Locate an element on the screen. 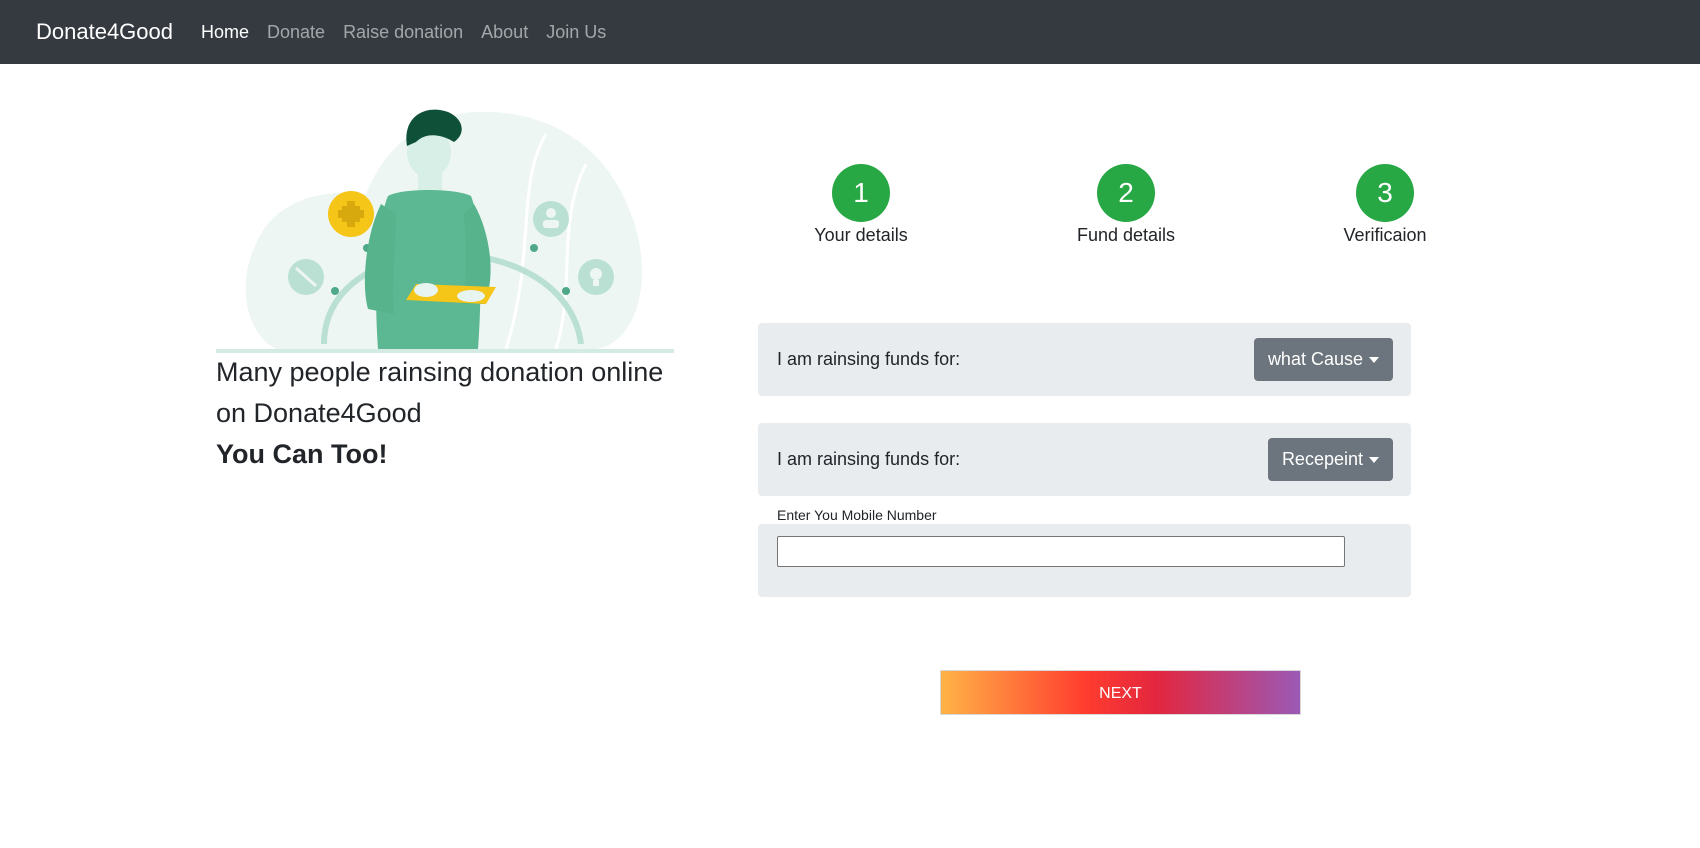 This screenshot has height=848, width=1700. recipient-dropdown-label: Recepeint is located at coordinates (1322, 459).